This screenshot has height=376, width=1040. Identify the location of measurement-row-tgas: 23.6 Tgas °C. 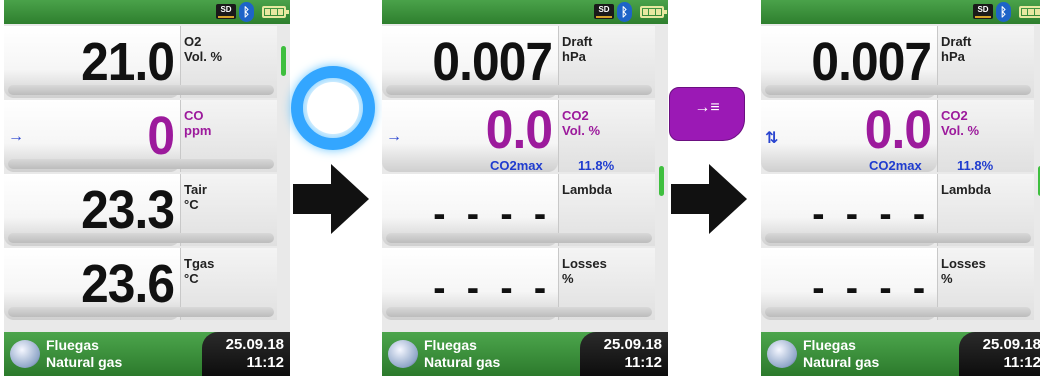
(141, 284).